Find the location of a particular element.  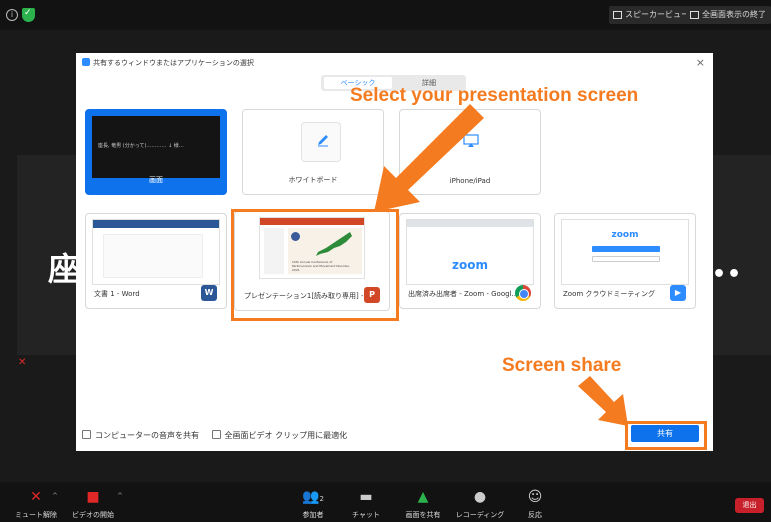

start-video-button: ■ ビデオの開始 is located at coordinates (93, 502).